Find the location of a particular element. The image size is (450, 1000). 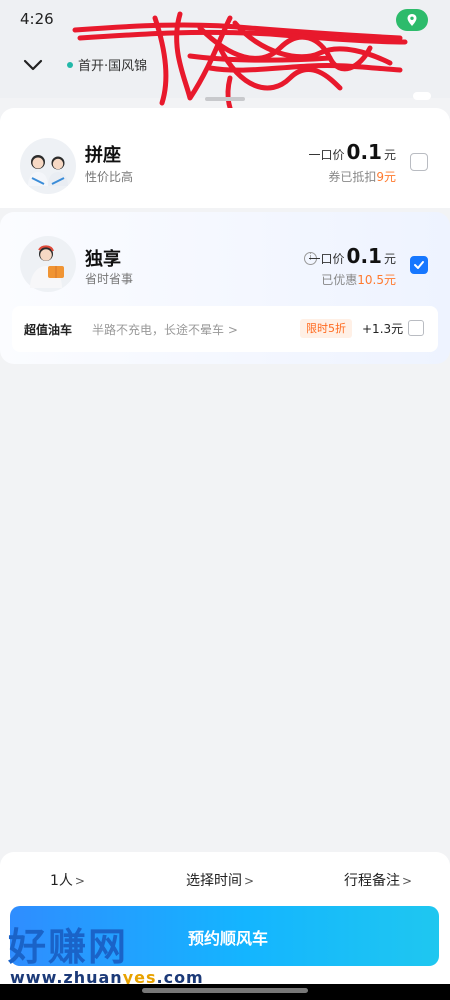

chevron-down-icon is located at coordinates (33, 65).